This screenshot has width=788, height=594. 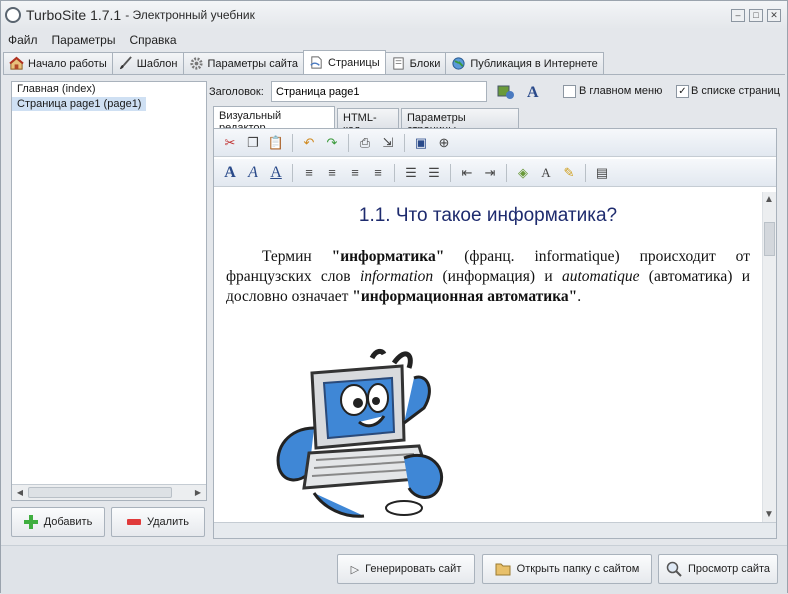 What do you see at coordinates (190, 15) in the screenshot?
I see `app-subtitle: - Электронный учебник` at bounding box center [190, 15].